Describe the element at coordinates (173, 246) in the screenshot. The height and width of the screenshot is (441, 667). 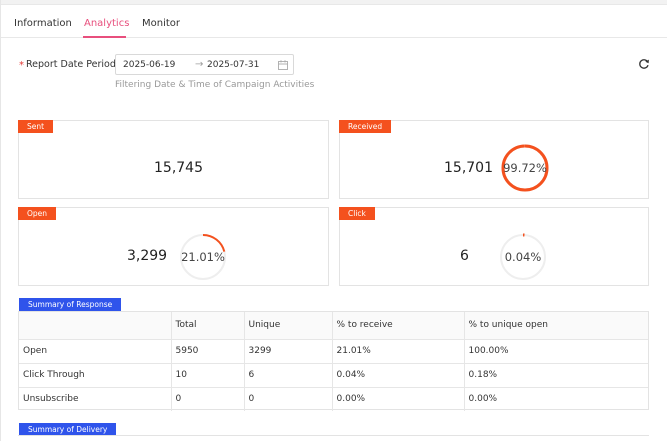
I see `open-card: Open 3,299 21.01%` at that location.